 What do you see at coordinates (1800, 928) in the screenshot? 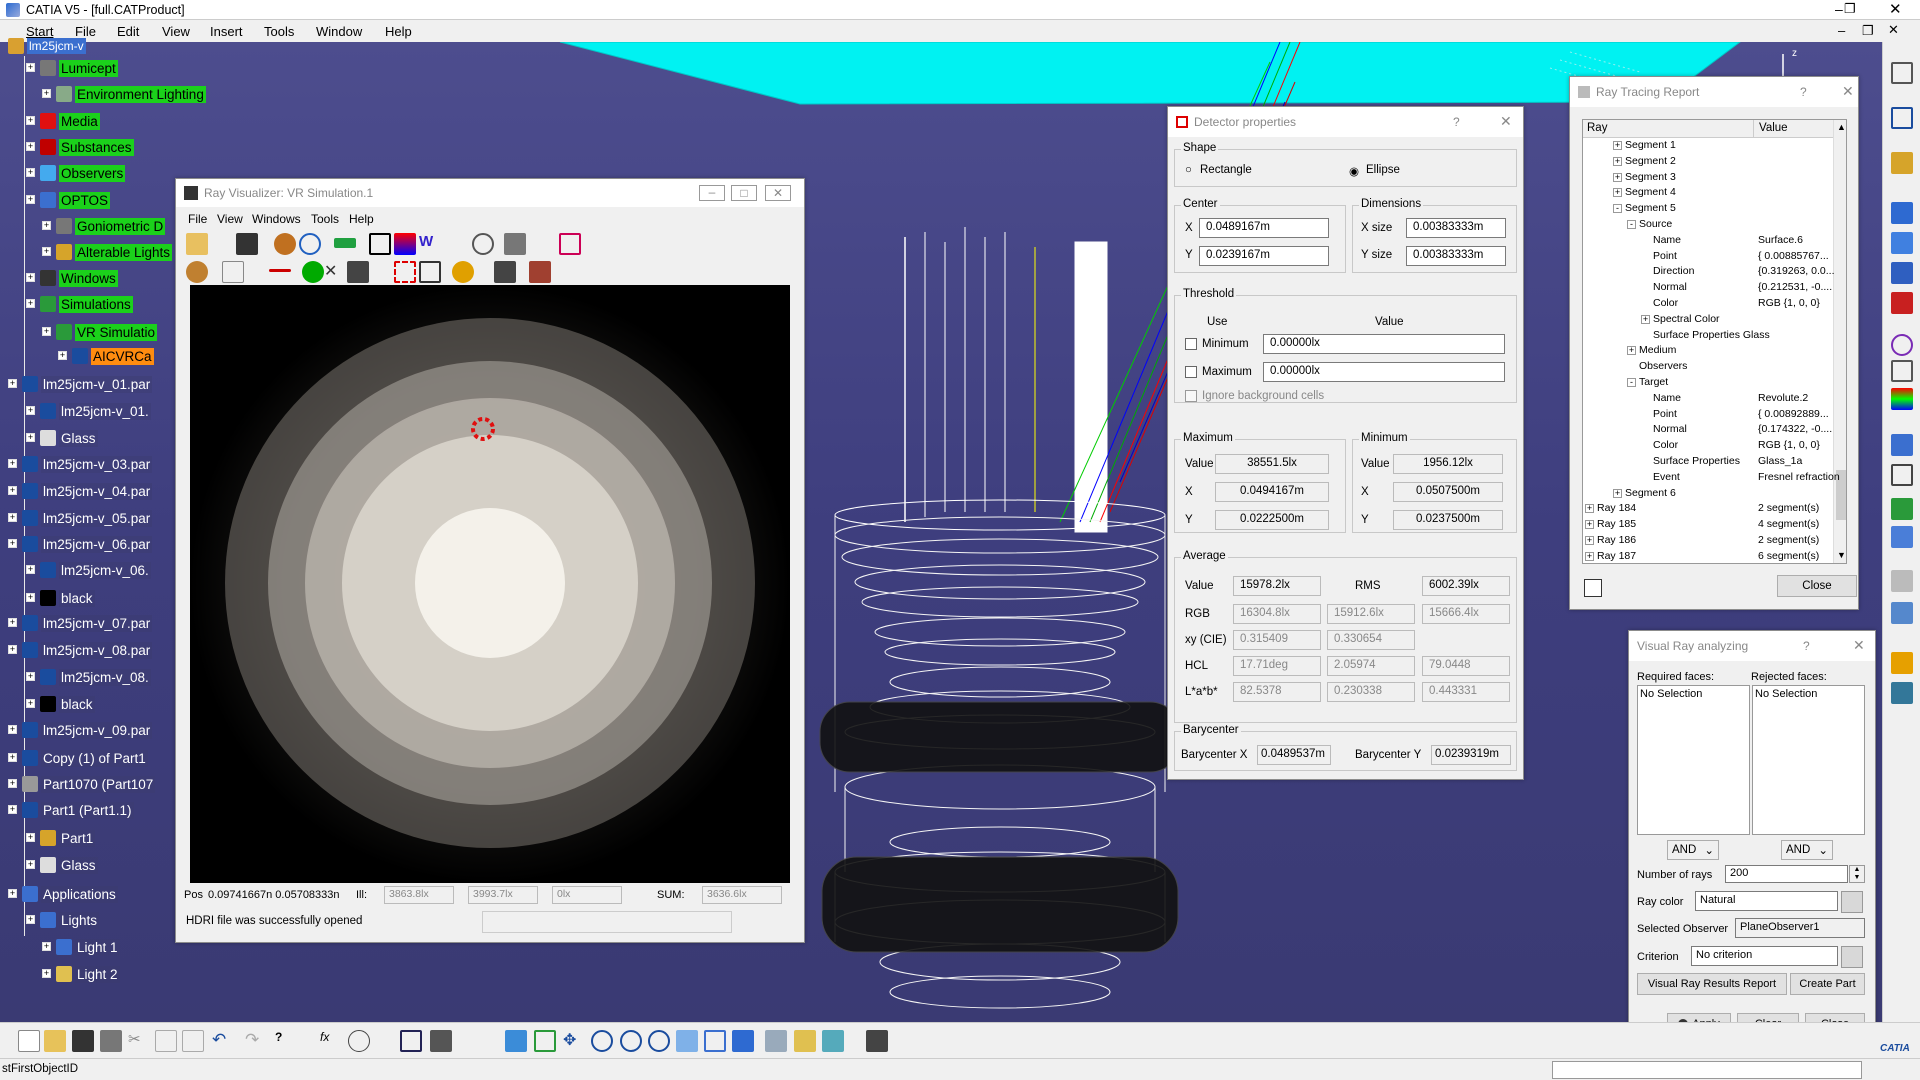
I see `selected-observer-select: PlaneObserver1` at bounding box center [1800, 928].